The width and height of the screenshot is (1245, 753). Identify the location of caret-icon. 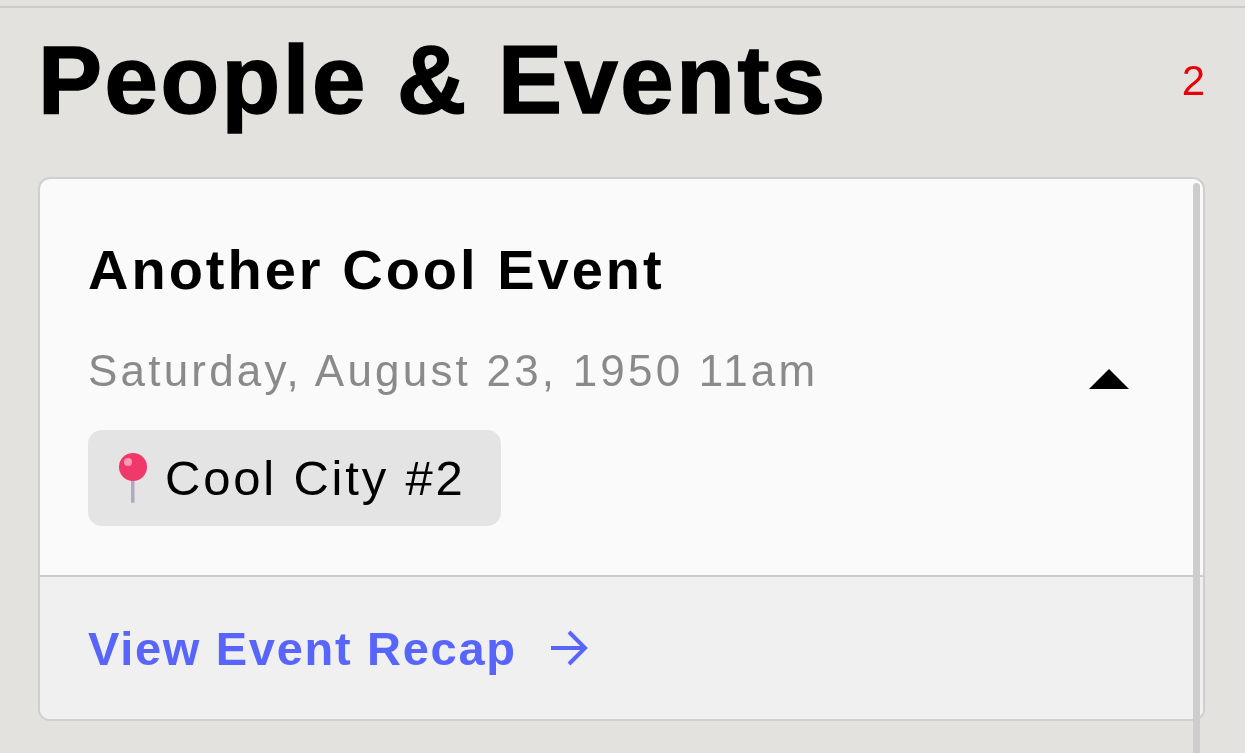
(1109, 379).